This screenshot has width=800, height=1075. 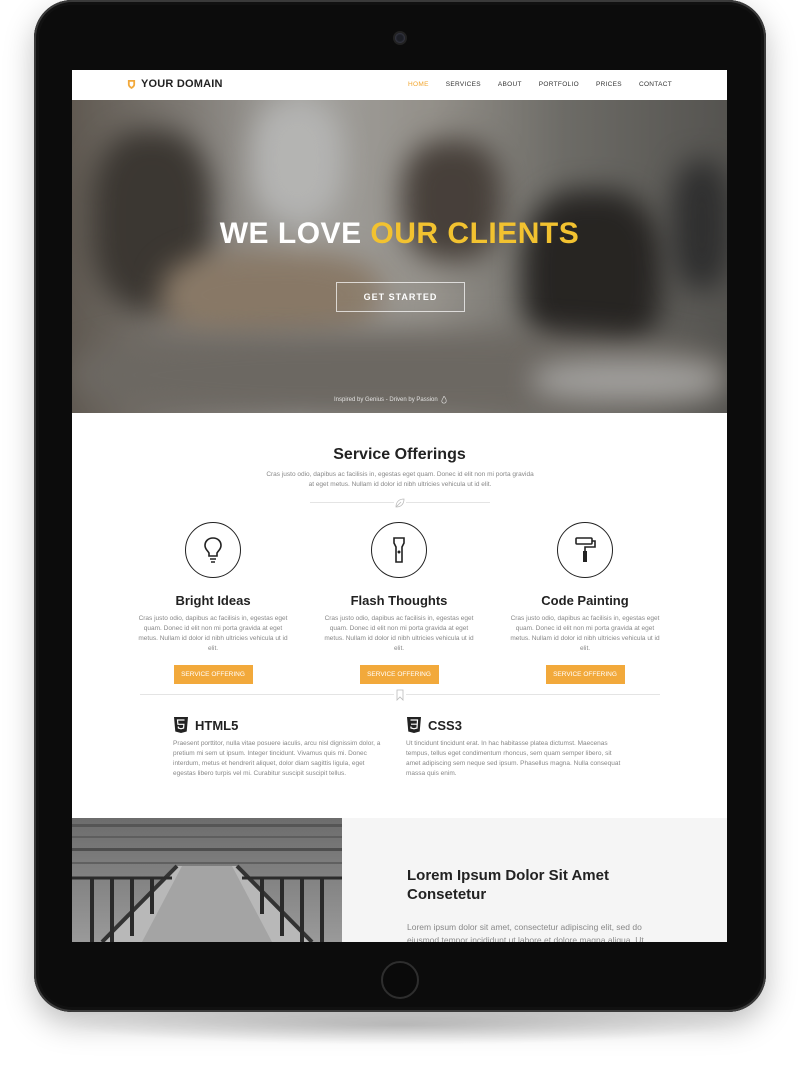 What do you see at coordinates (400, 502) in the screenshot?
I see `leaf-icon` at bounding box center [400, 502].